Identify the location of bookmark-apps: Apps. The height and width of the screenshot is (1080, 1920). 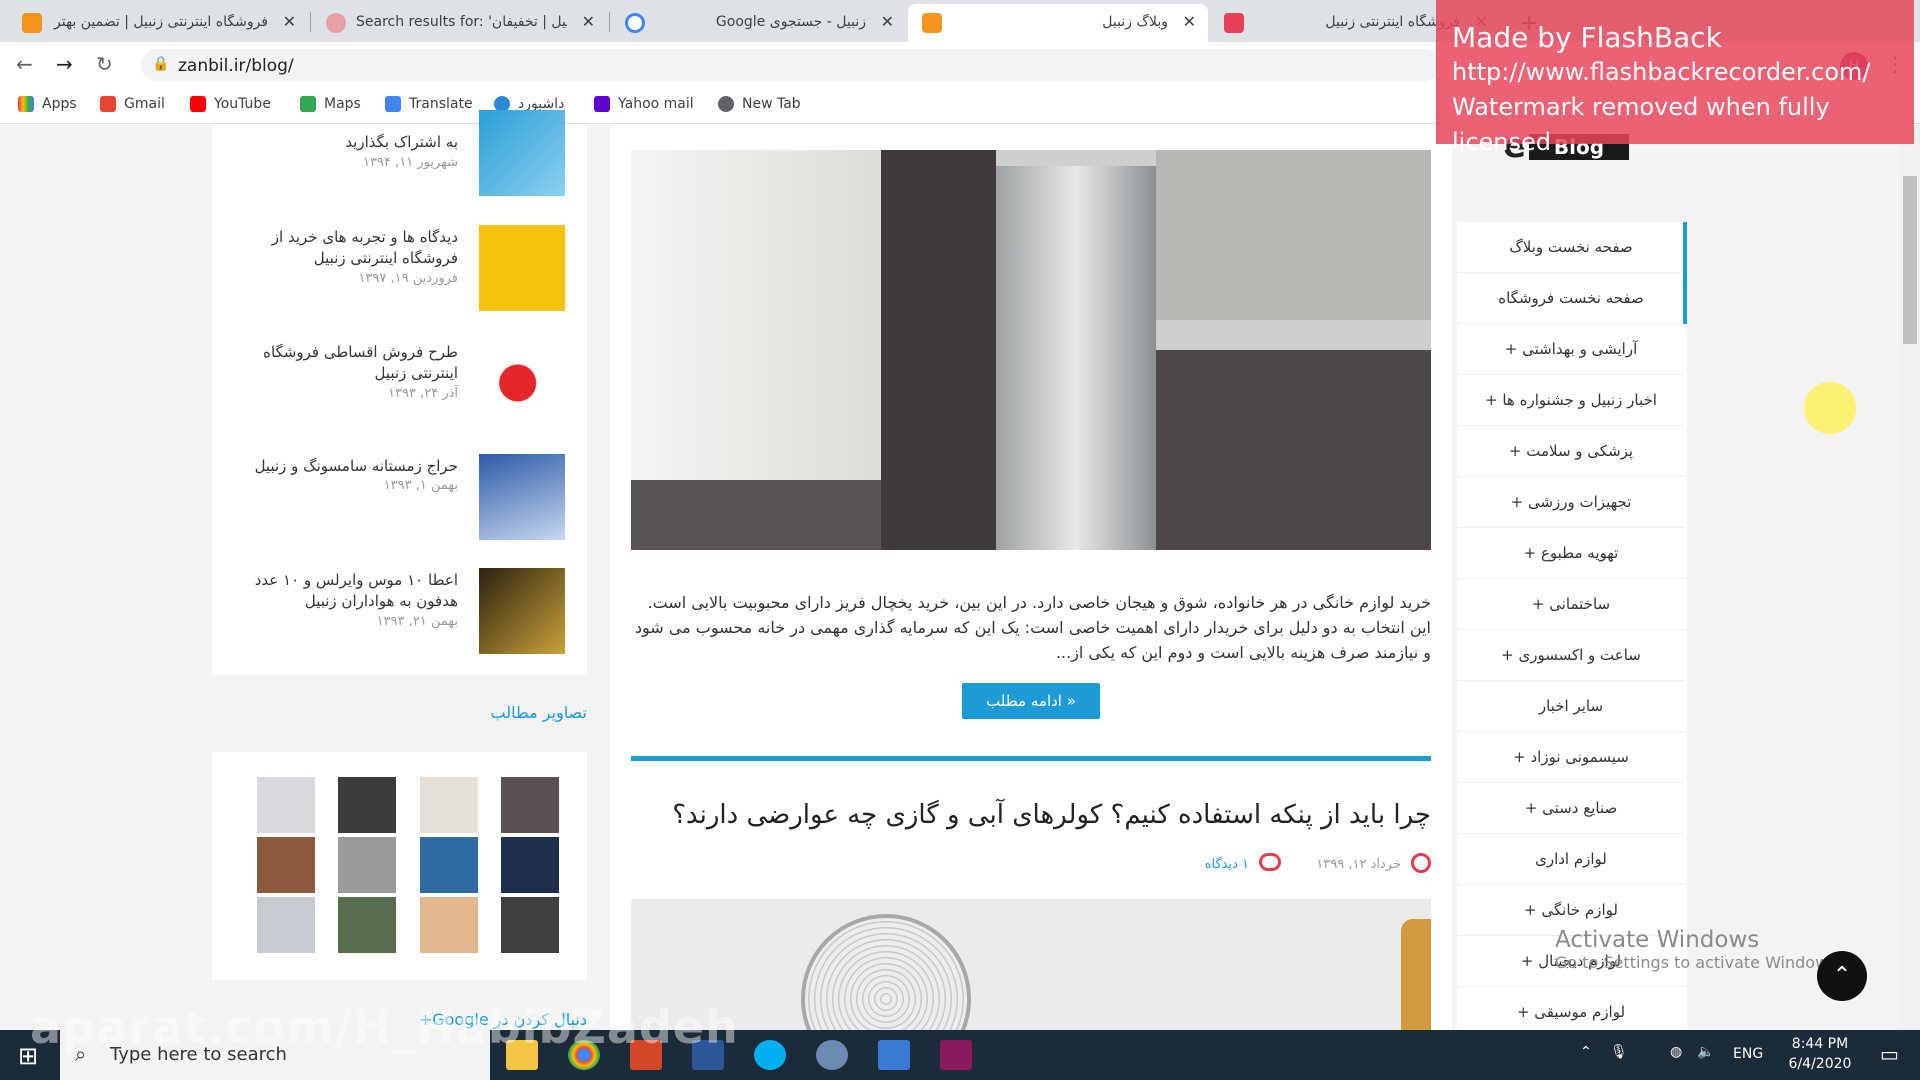
(47, 104).